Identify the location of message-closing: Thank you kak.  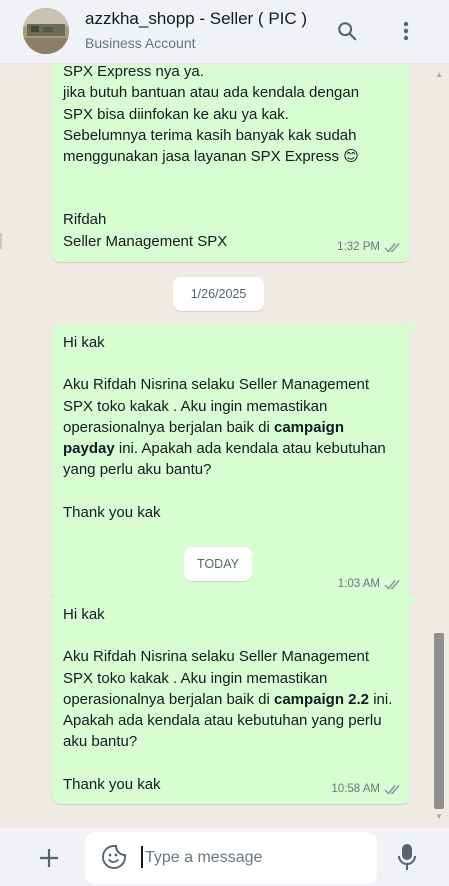
(112, 512).